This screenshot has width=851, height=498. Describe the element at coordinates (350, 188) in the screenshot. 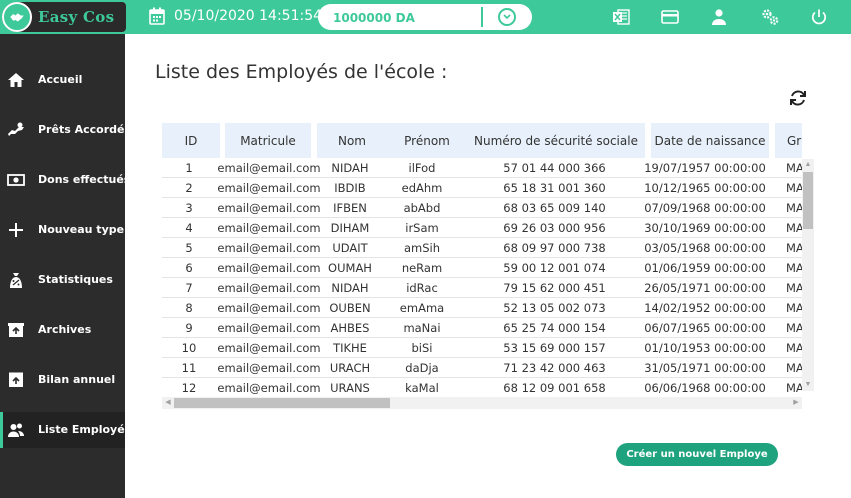

I see `cell-nom: IBDIB` at that location.